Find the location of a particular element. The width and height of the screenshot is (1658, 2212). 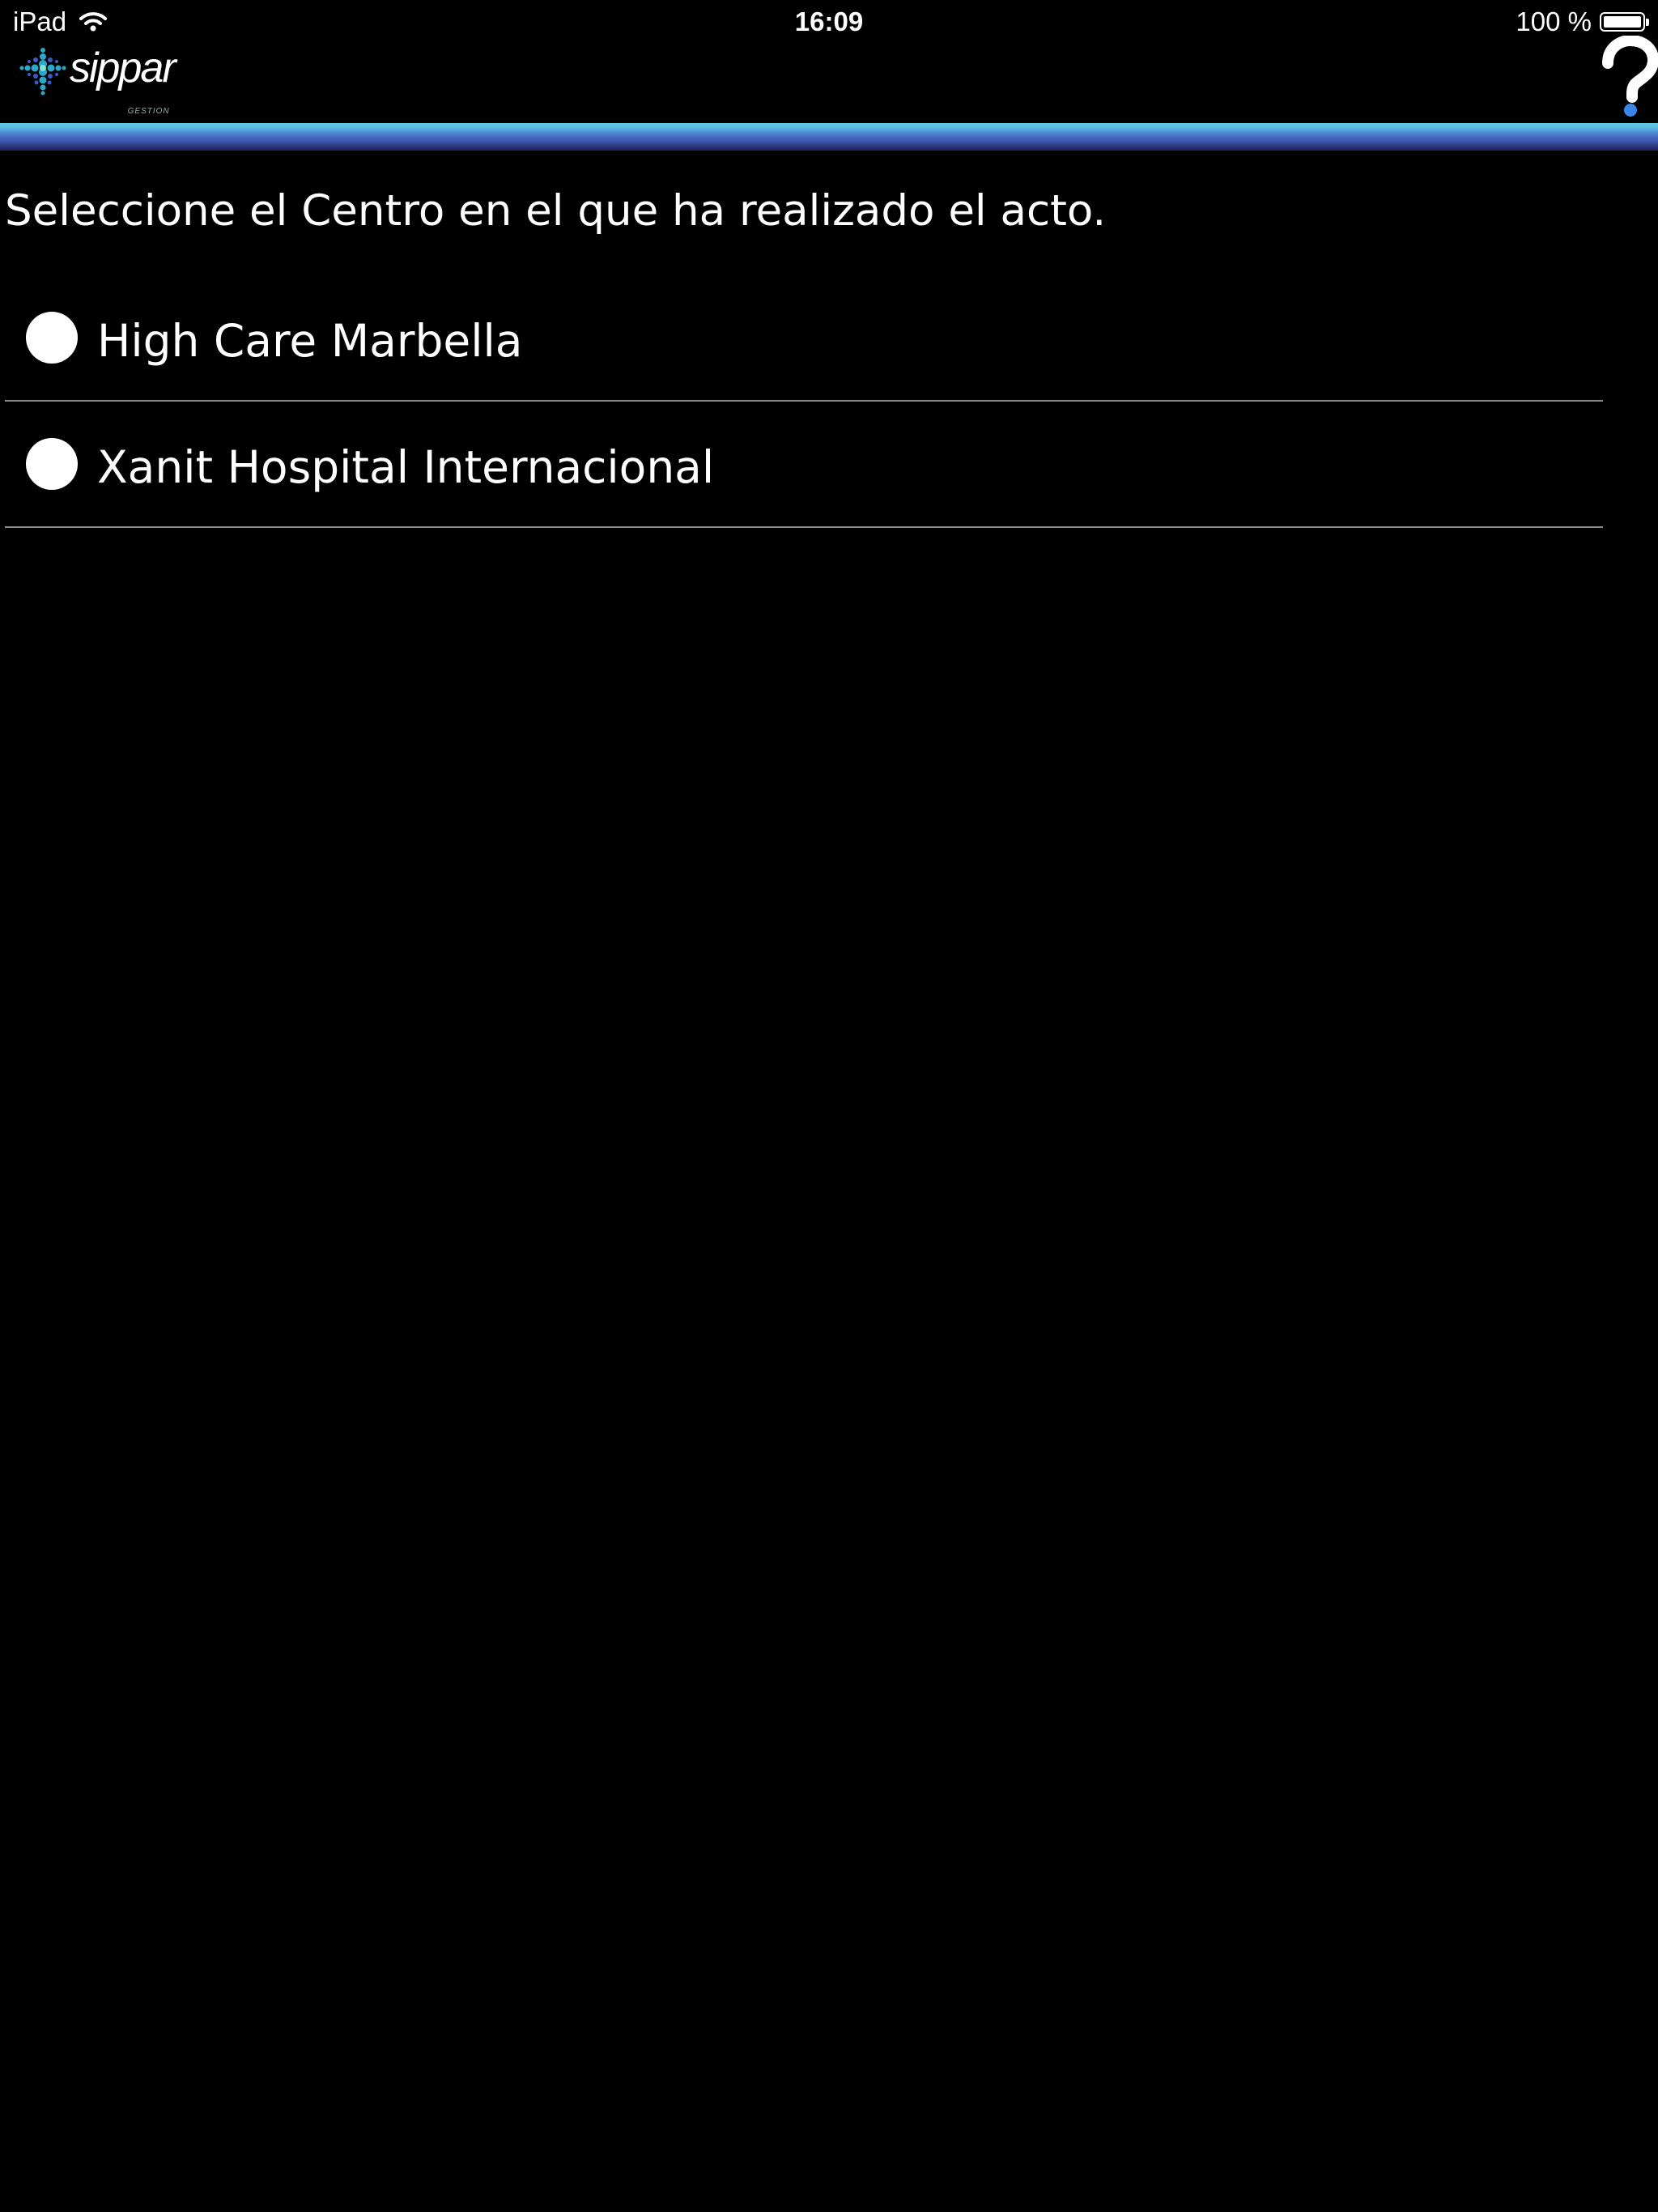

option-label: Xanit Hospital Internacional is located at coordinates (406, 467).